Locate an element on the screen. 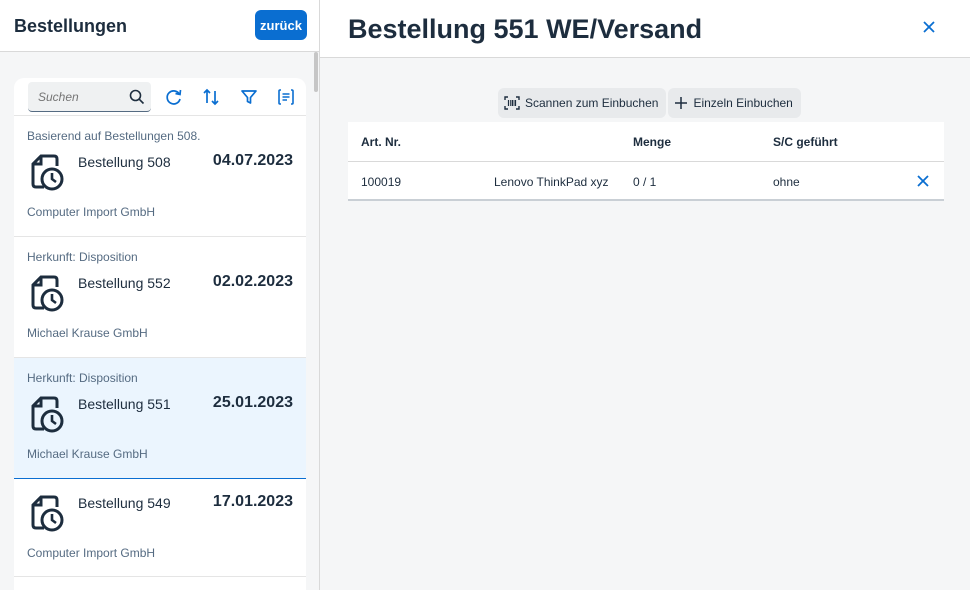  list-toolbar is located at coordinates (160, 97).